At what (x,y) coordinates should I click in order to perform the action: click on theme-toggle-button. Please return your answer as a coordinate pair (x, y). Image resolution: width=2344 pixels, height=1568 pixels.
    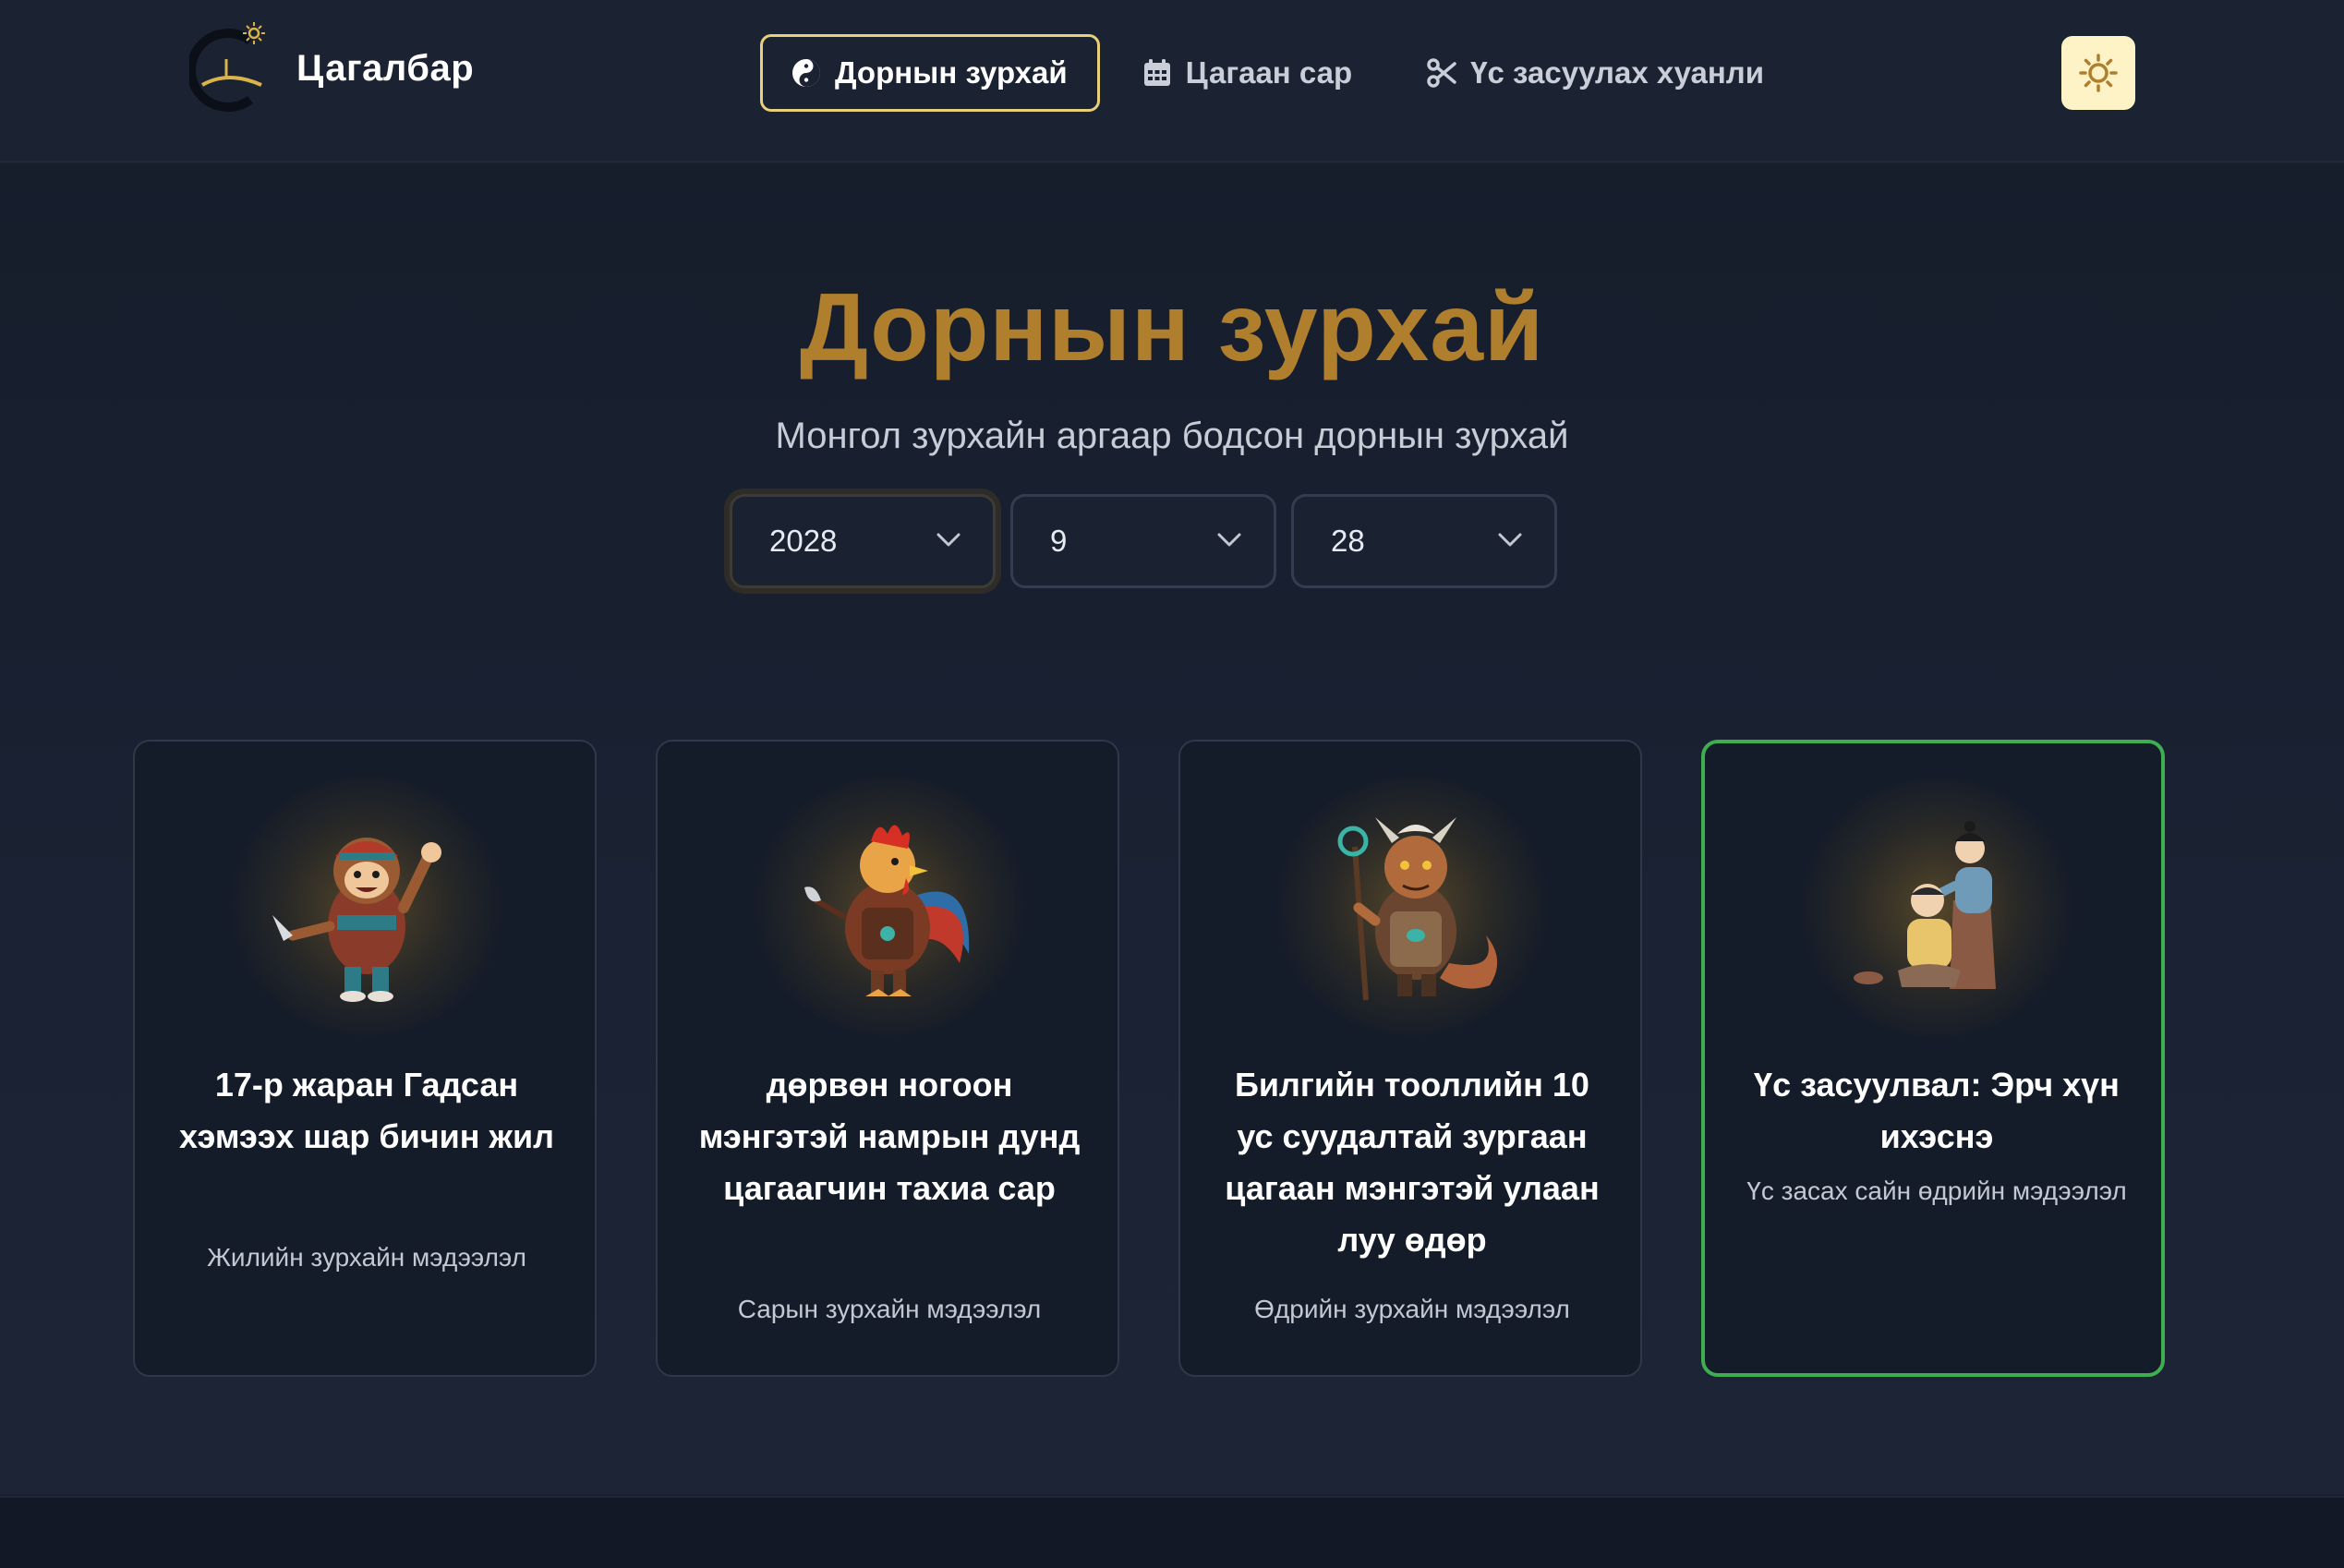
    Looking at the image, I should click on (2098, 73).